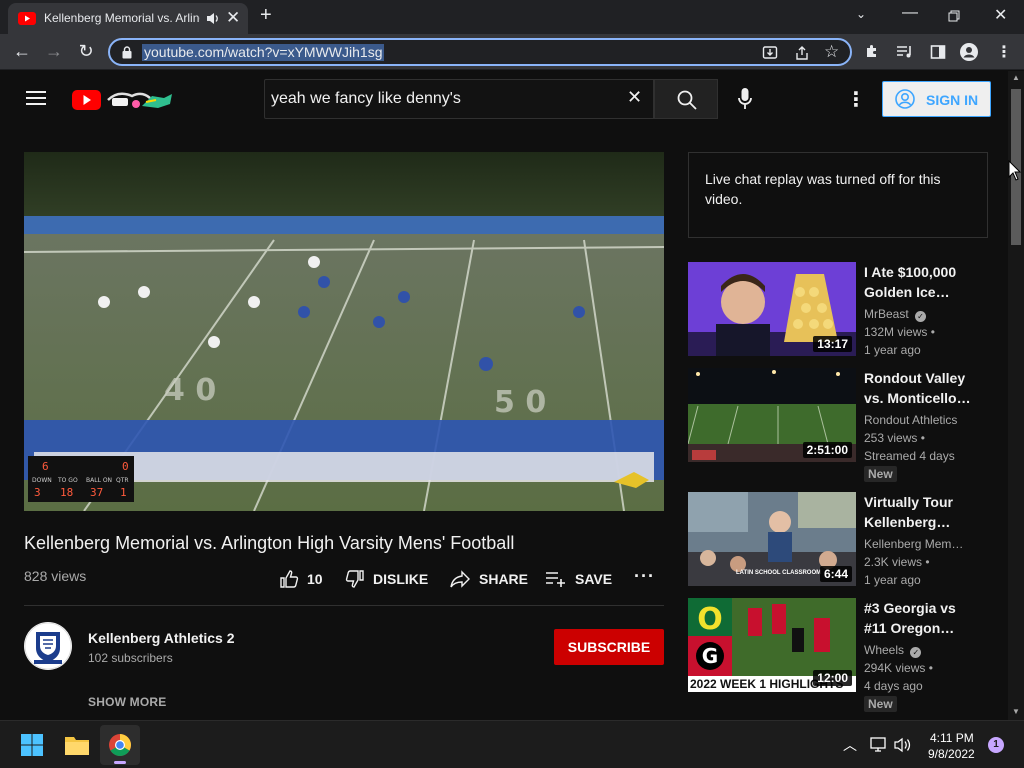 The height and width of the screenshot is (768, 1024). I want to click on close-tab-icon: ✕, so click(233, 18).